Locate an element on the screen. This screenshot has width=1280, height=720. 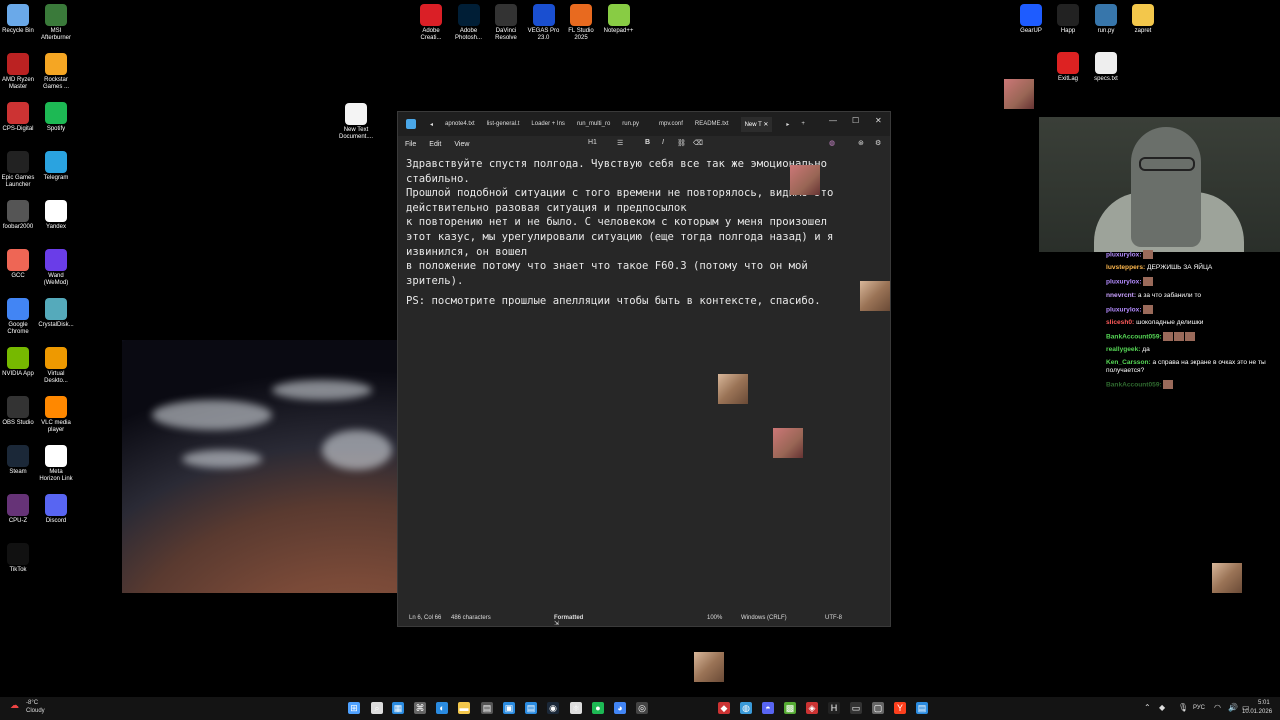
taskbar-obs-icon: ◎ is located at coordinates (642, 708).